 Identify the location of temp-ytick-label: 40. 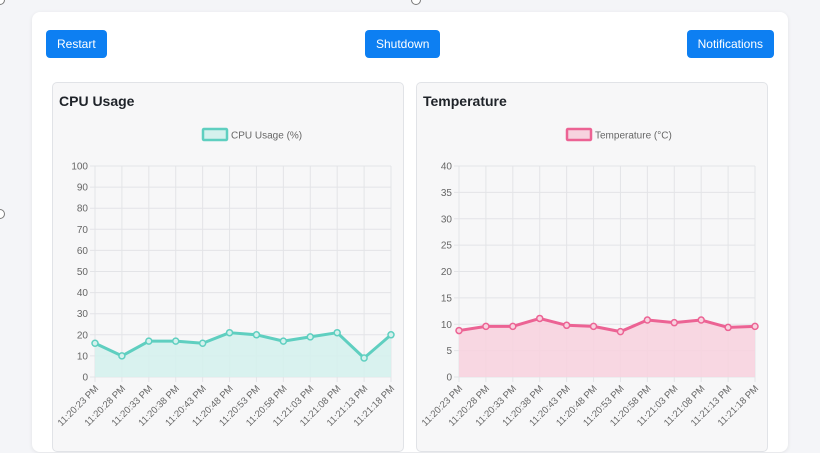
(447, 167).